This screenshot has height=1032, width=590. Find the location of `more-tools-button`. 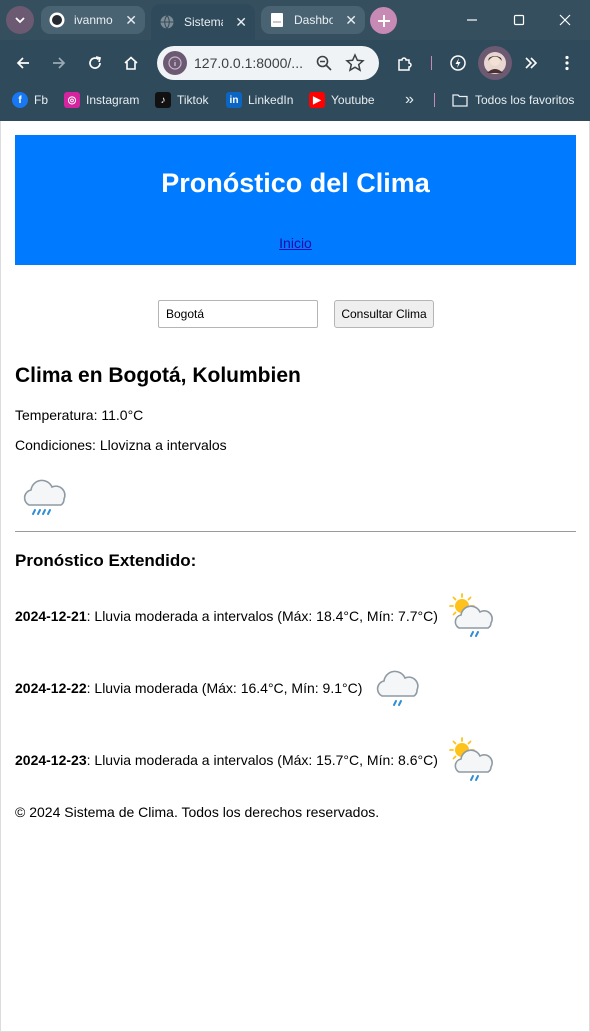

more-tools-button is located at coordinates (531, 63).